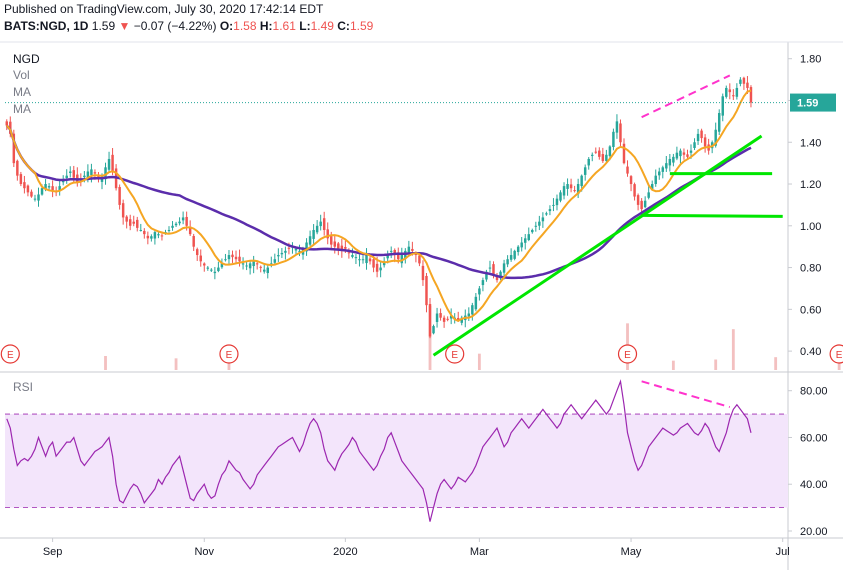  Describe the element at coordinates (46, 26) in the screenshot. I see `symbol-name: BATS:NGD, 1D` at that location.